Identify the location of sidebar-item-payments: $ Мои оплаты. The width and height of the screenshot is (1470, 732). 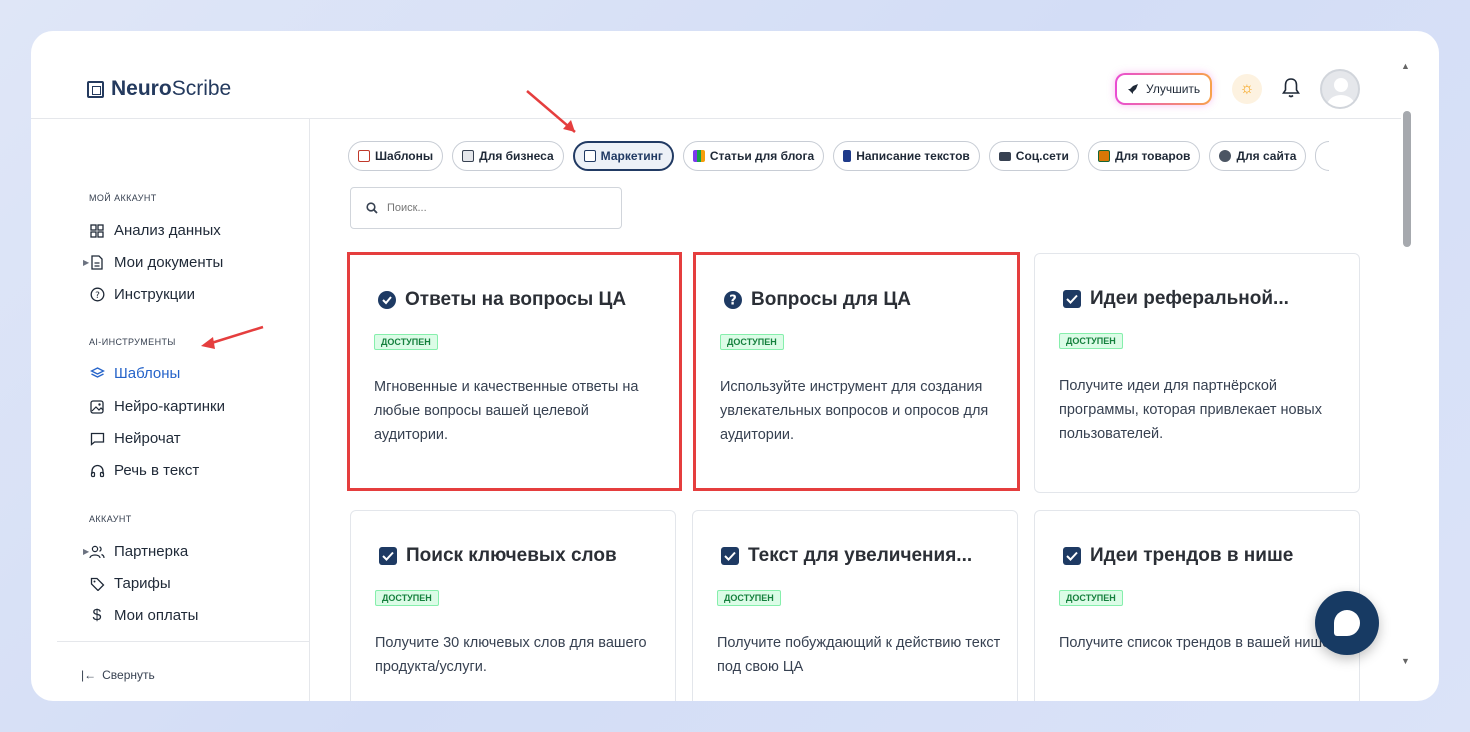
(144, 616).